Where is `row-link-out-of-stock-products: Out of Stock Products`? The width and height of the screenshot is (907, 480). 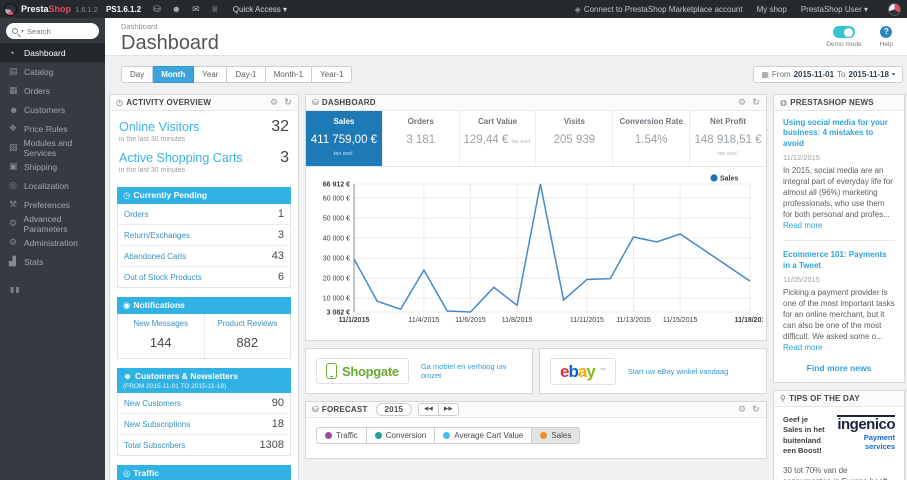
row-link-out-of-stock-products: Out of Stock Products is located at coordinates (163, 277).